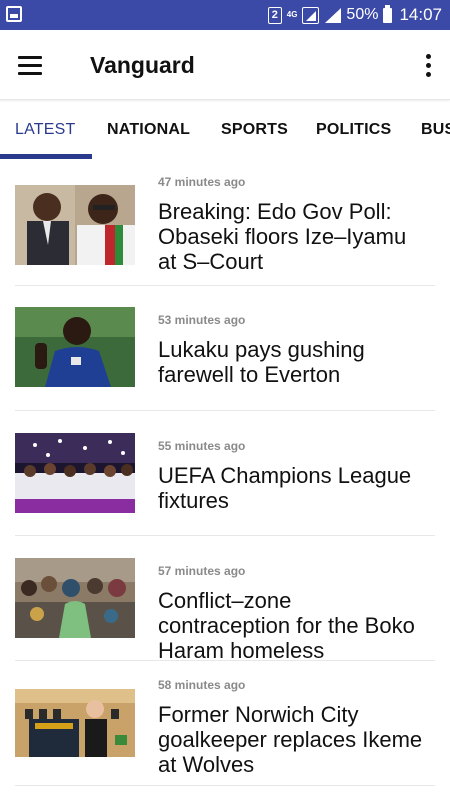 The width and height of the screenshot is (450, 800). I want to click on app-title: Vanguard, so click(142, 65).